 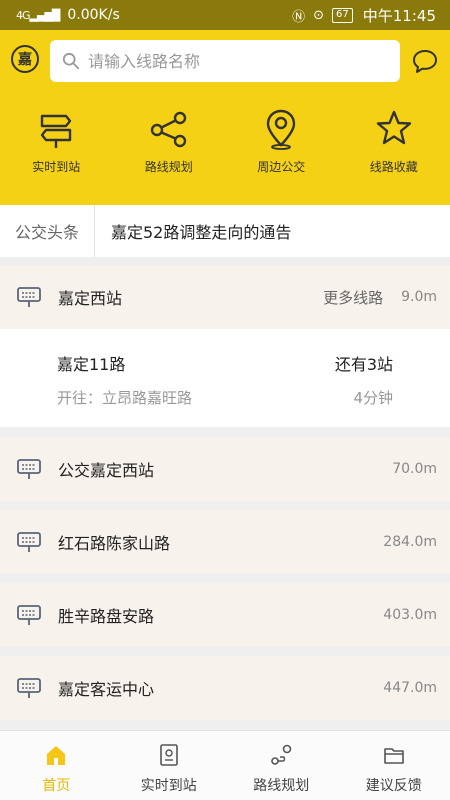 What do you see at coordinates (394, 765) in the screenshot?
I see `tab-feedback: 建议反馈` at bounding box center [394, 765].